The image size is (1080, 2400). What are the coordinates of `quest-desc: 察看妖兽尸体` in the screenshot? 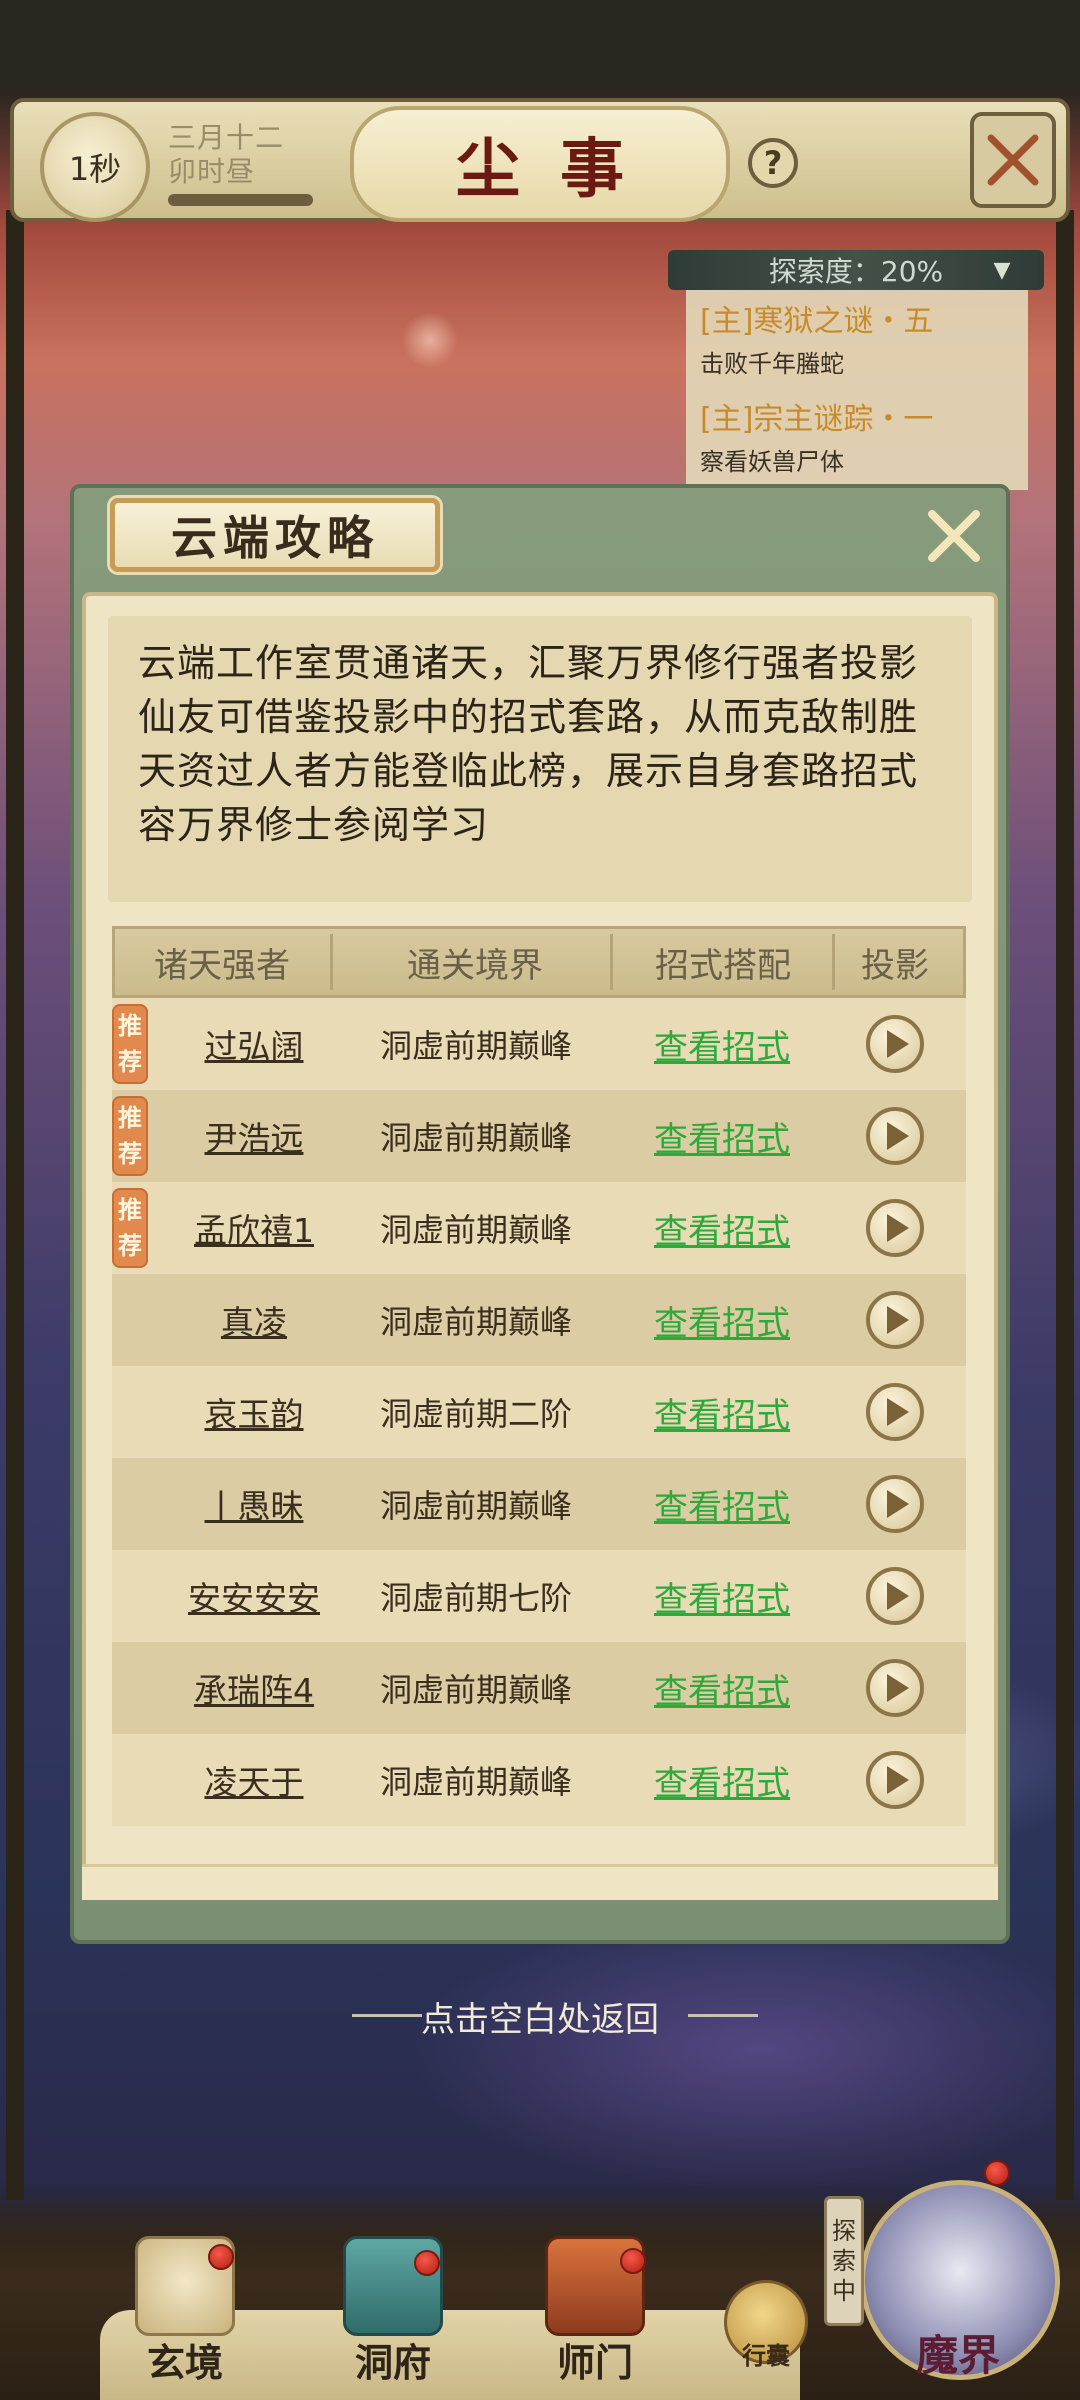 It's located at (772, 462).